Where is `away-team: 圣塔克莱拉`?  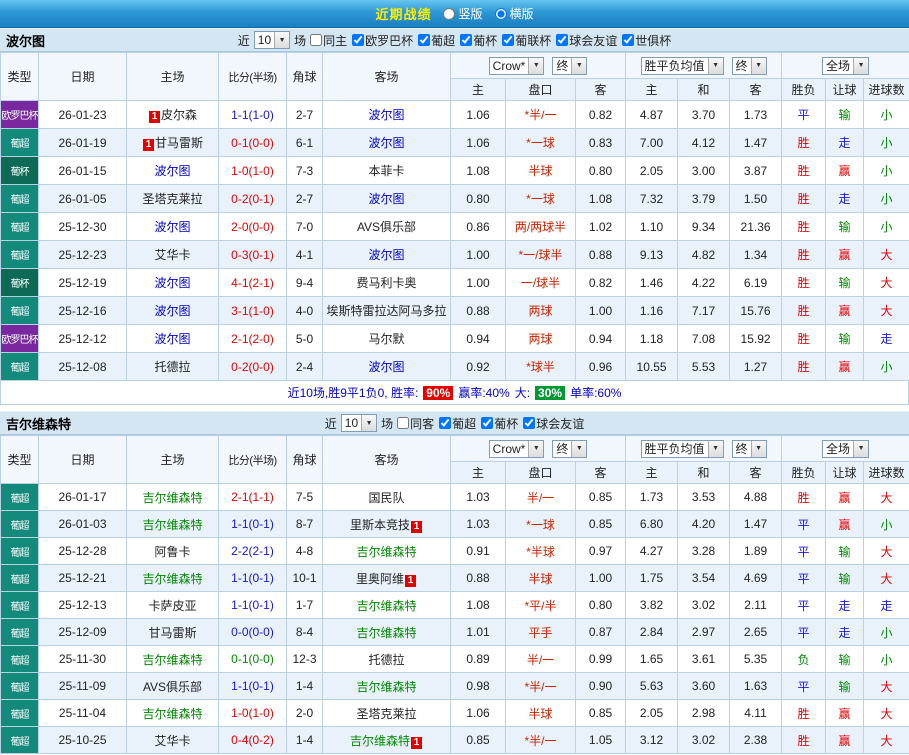
away-team: 圣塔克莱拉 is located at coordinates (386, 714).